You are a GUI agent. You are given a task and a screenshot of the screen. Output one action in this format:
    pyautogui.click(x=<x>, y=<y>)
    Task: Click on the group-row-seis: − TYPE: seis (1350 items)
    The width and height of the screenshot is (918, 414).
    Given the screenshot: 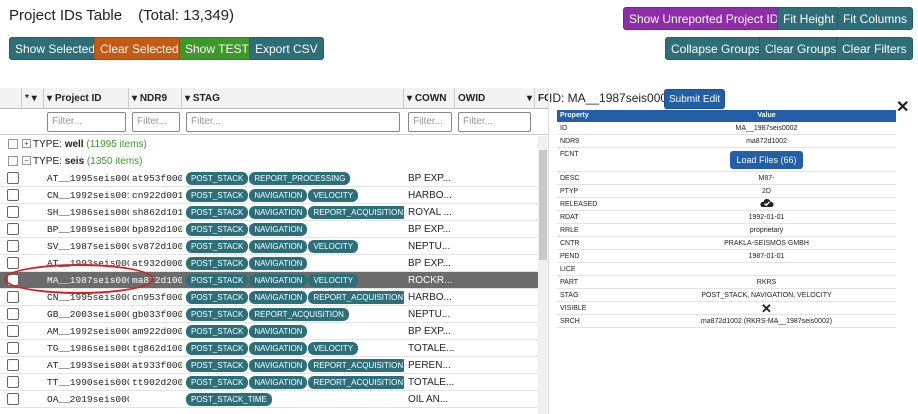 What is the action you would take?
    pyautogui.click(x=269, y=161)
    